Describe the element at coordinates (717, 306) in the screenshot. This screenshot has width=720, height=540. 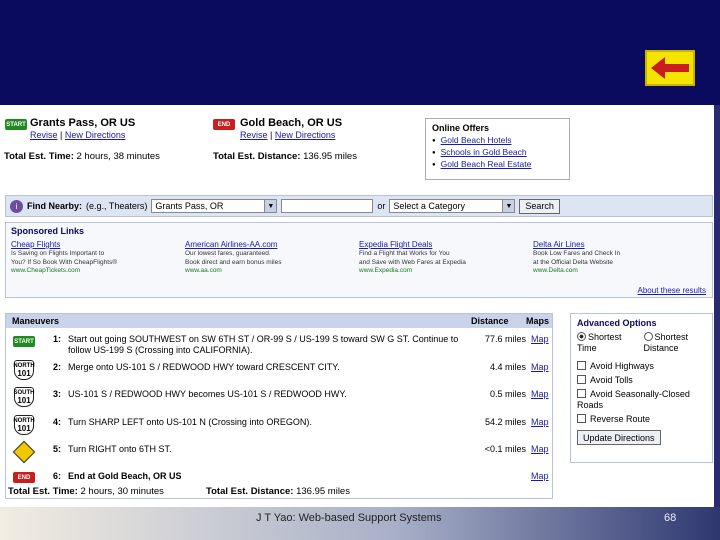
I see `slide-side-bar` at that location.